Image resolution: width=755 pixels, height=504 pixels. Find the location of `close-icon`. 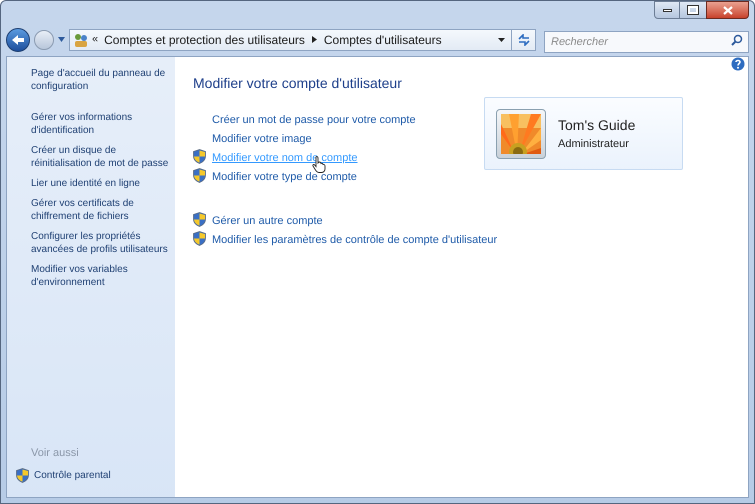

close-icon is located at coordinates (727, 10).